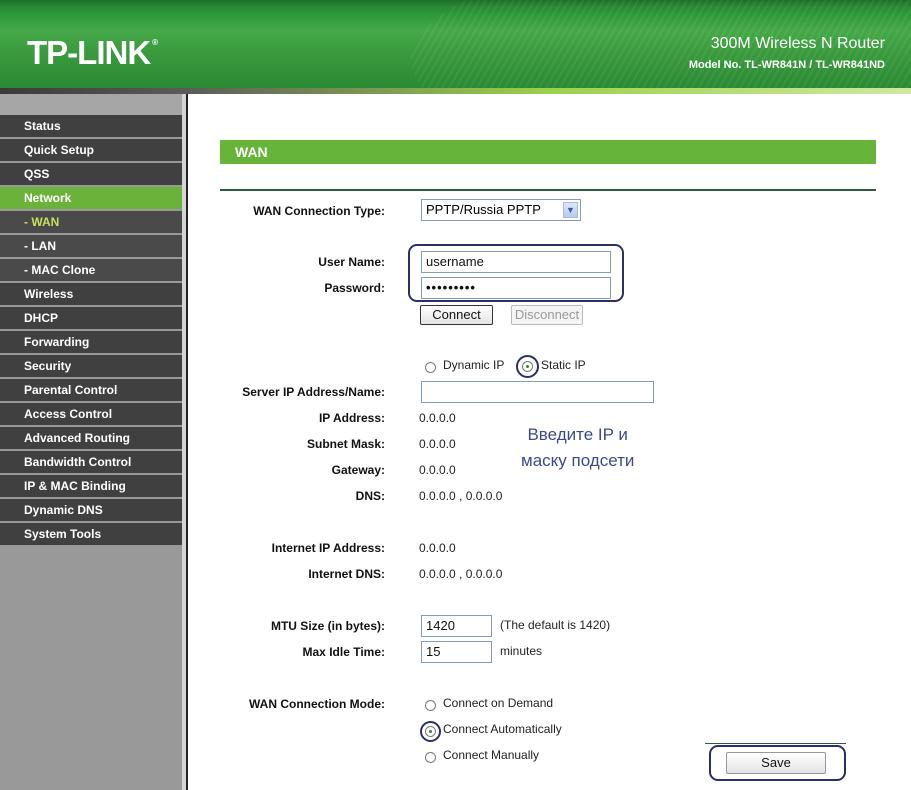 Image resolution: width=911 pixels, height=790 pixels. I want to click on mtu-label: MTU Size (in bytes):, so click(327, 626).